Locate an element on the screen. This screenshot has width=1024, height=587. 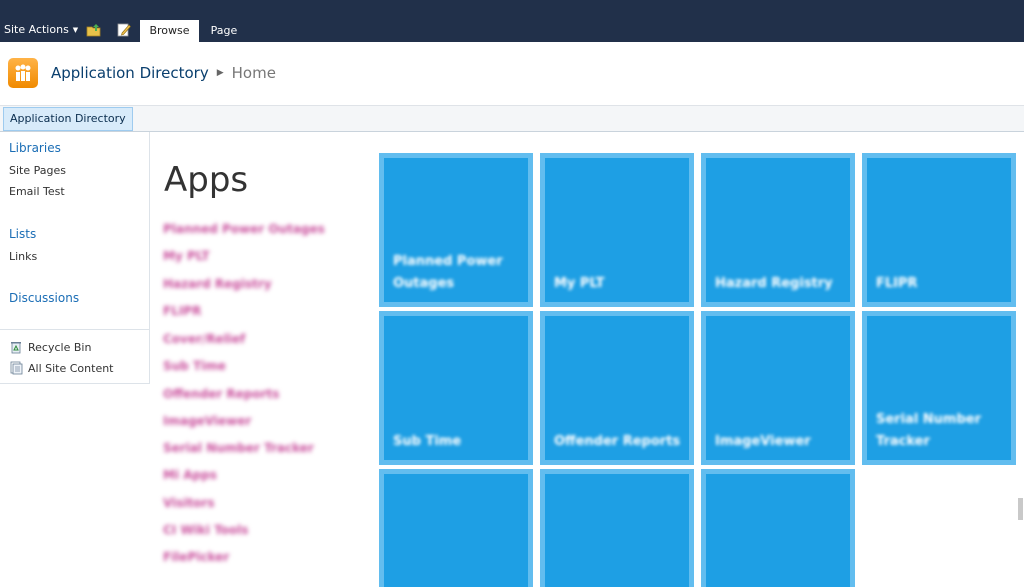
app-link: ImageViewer is located at coordinates (207, 421).